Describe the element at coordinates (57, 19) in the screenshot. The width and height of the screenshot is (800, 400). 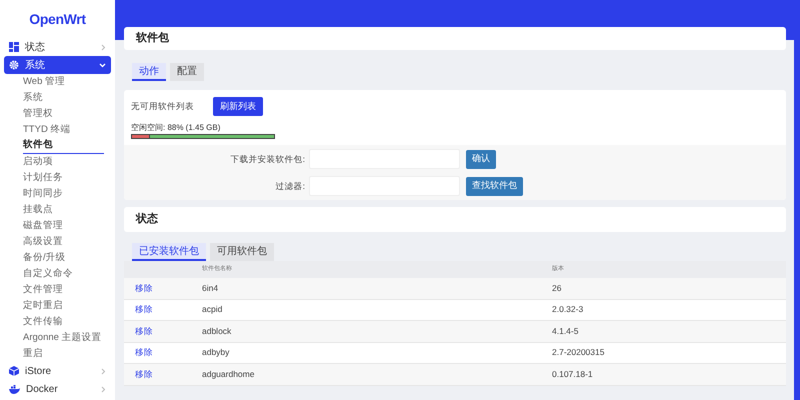
I see `logo: OpenWrt` at that location.